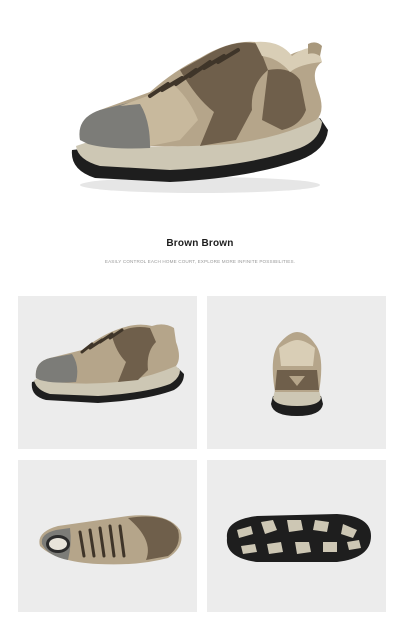 The width and height of the screenshot is (400, 642). Describe the element at coordinates (200, 243) in the screenshot. I see `product-color-title: Brown Brown` at that location.